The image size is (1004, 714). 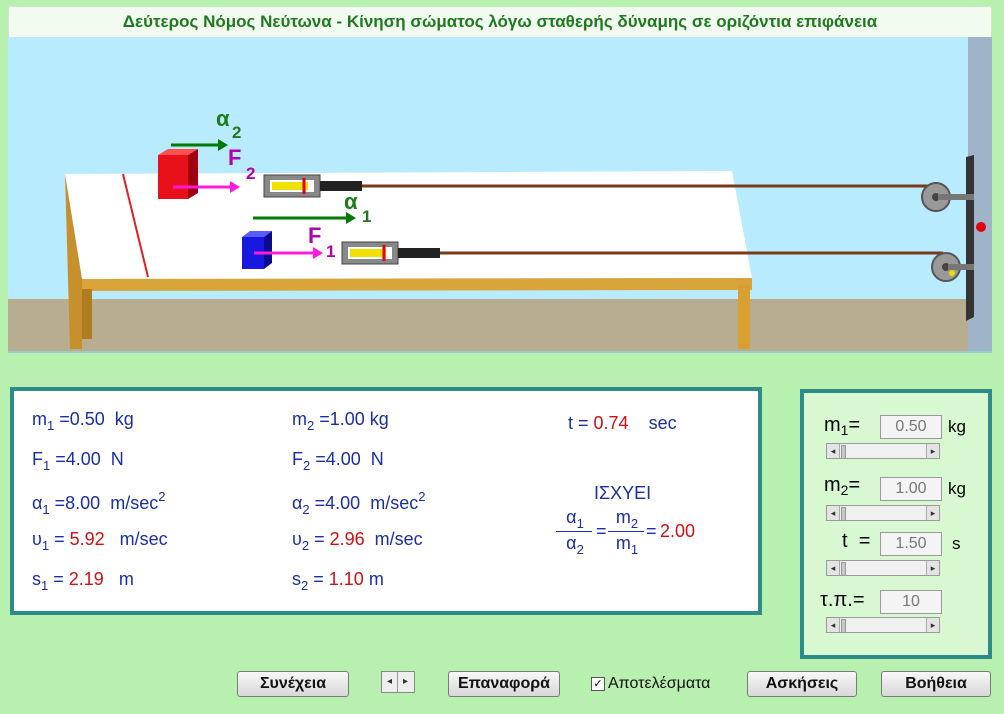 I want to click on f1-result: F1 =4.00 N, so click(x=78, y=461).